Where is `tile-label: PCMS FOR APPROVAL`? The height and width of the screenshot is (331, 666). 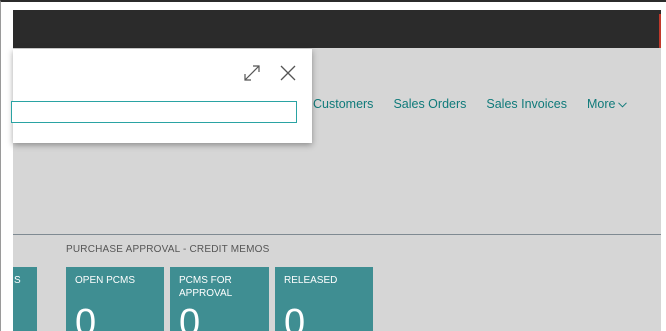 tile-label: PCMS FOR APPROVAL is located at coordinates (206, 287).